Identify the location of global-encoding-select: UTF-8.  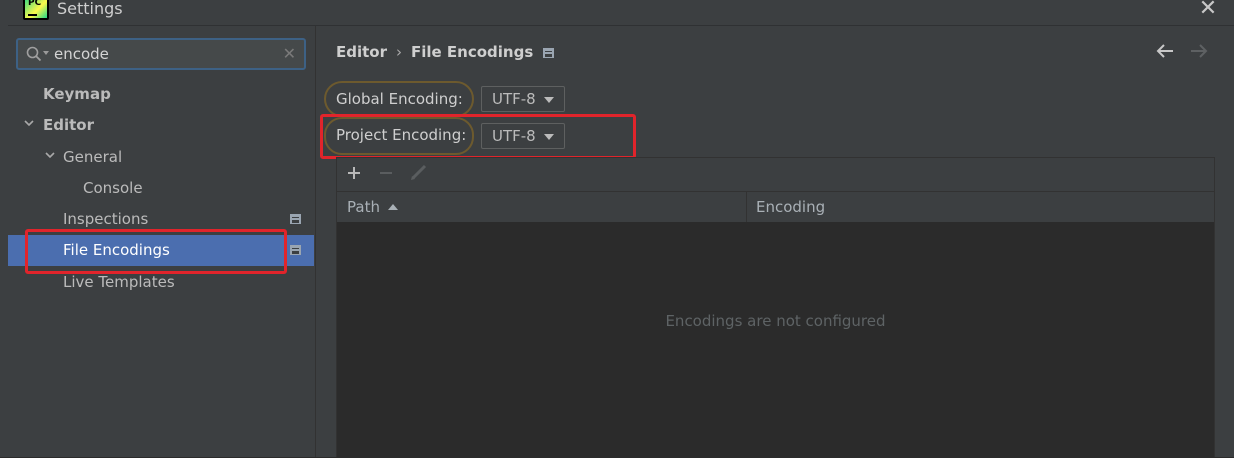
(523, 99).